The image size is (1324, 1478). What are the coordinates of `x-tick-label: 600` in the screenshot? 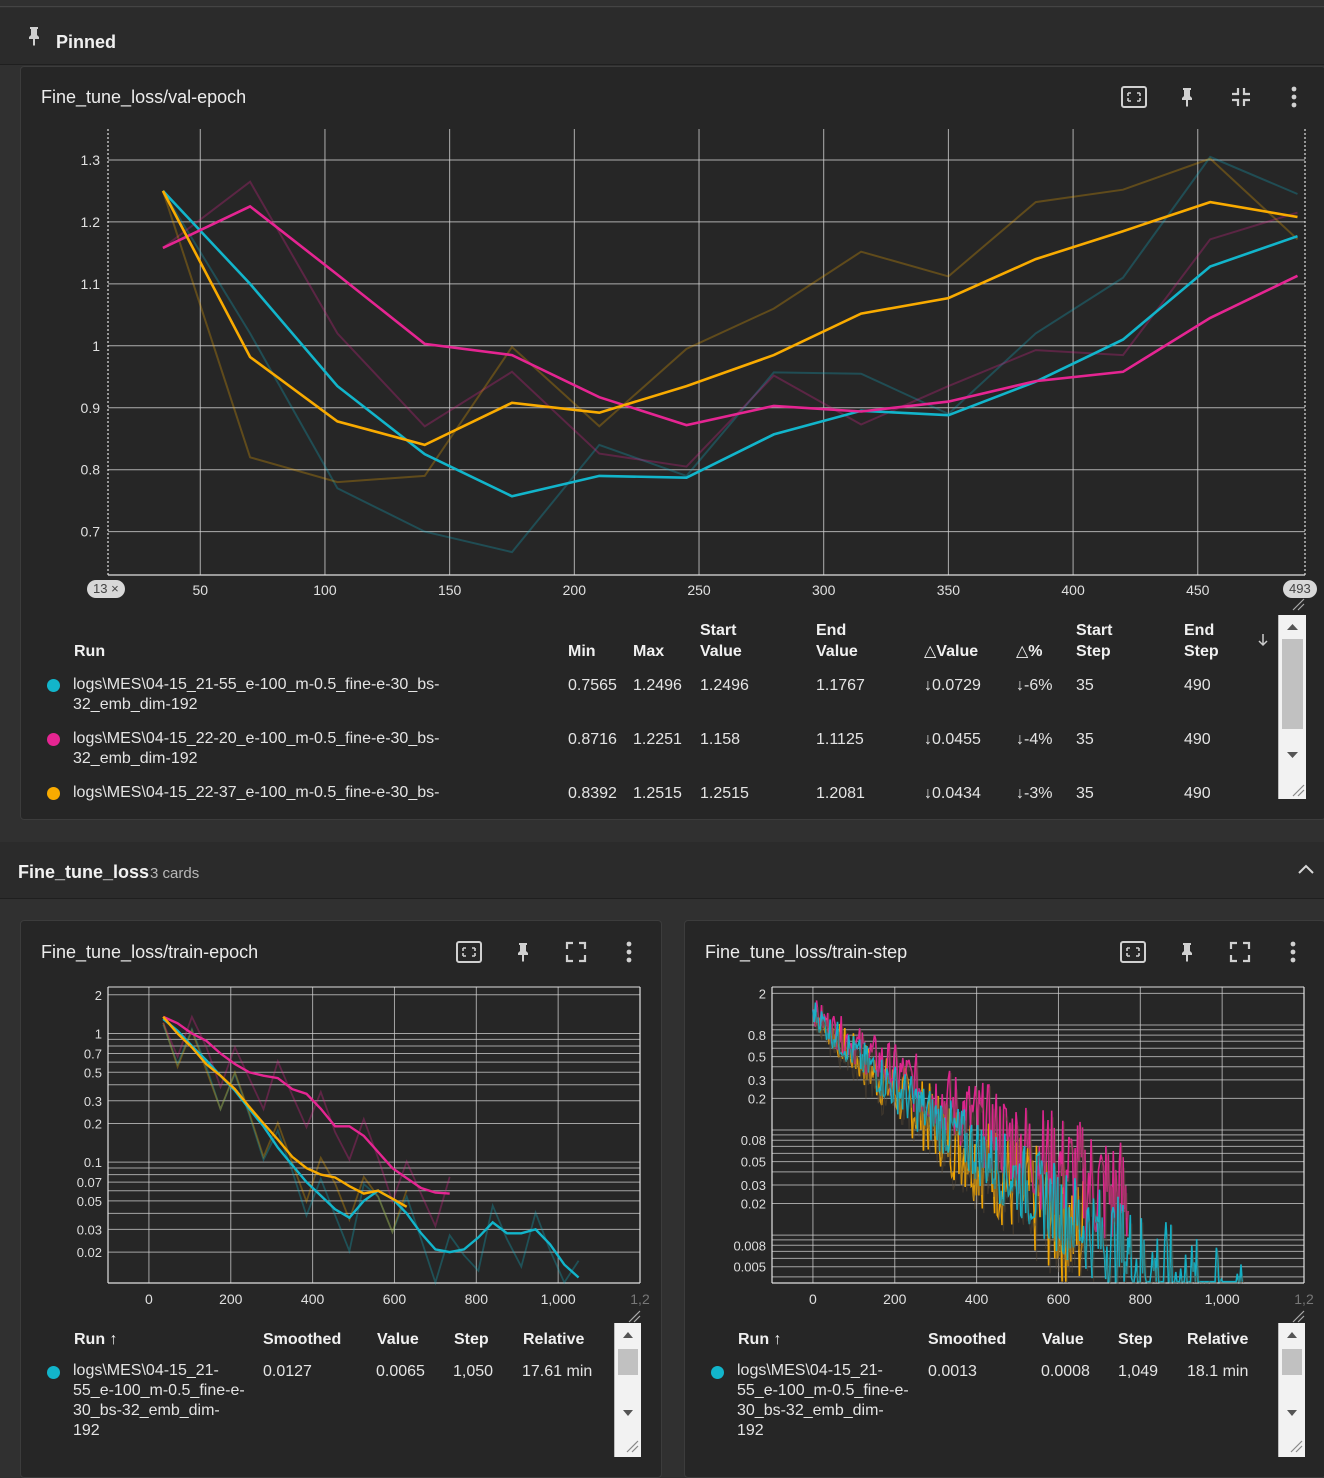 It's located at (1059, 1299).